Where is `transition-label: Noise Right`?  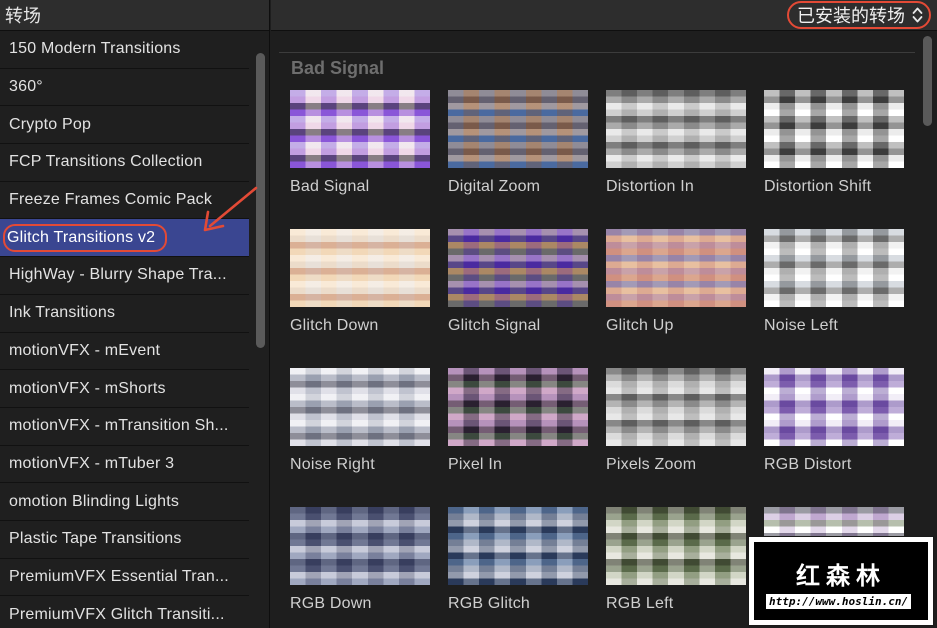 transition-label: Noise Right is located at coordinates (332, 464).